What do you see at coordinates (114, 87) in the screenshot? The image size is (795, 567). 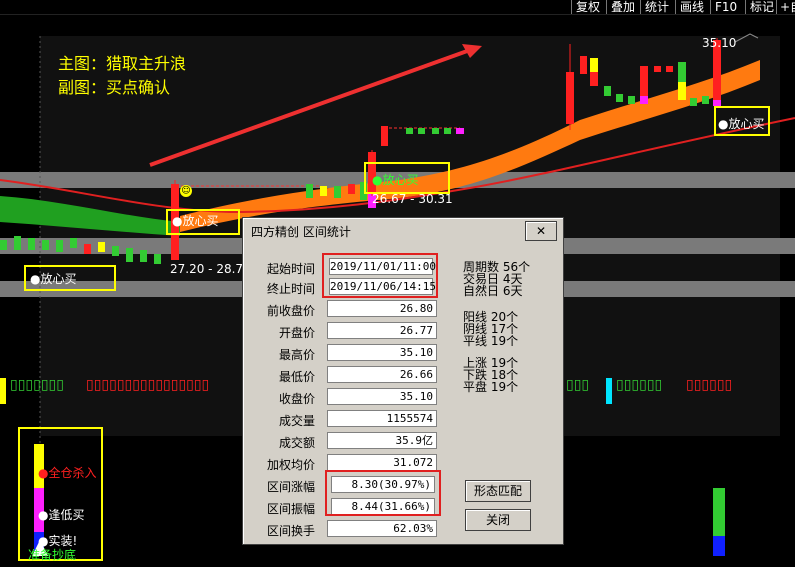 I see `sub-chart-title: 副图：买点确认` at bounding box center [114, 87].